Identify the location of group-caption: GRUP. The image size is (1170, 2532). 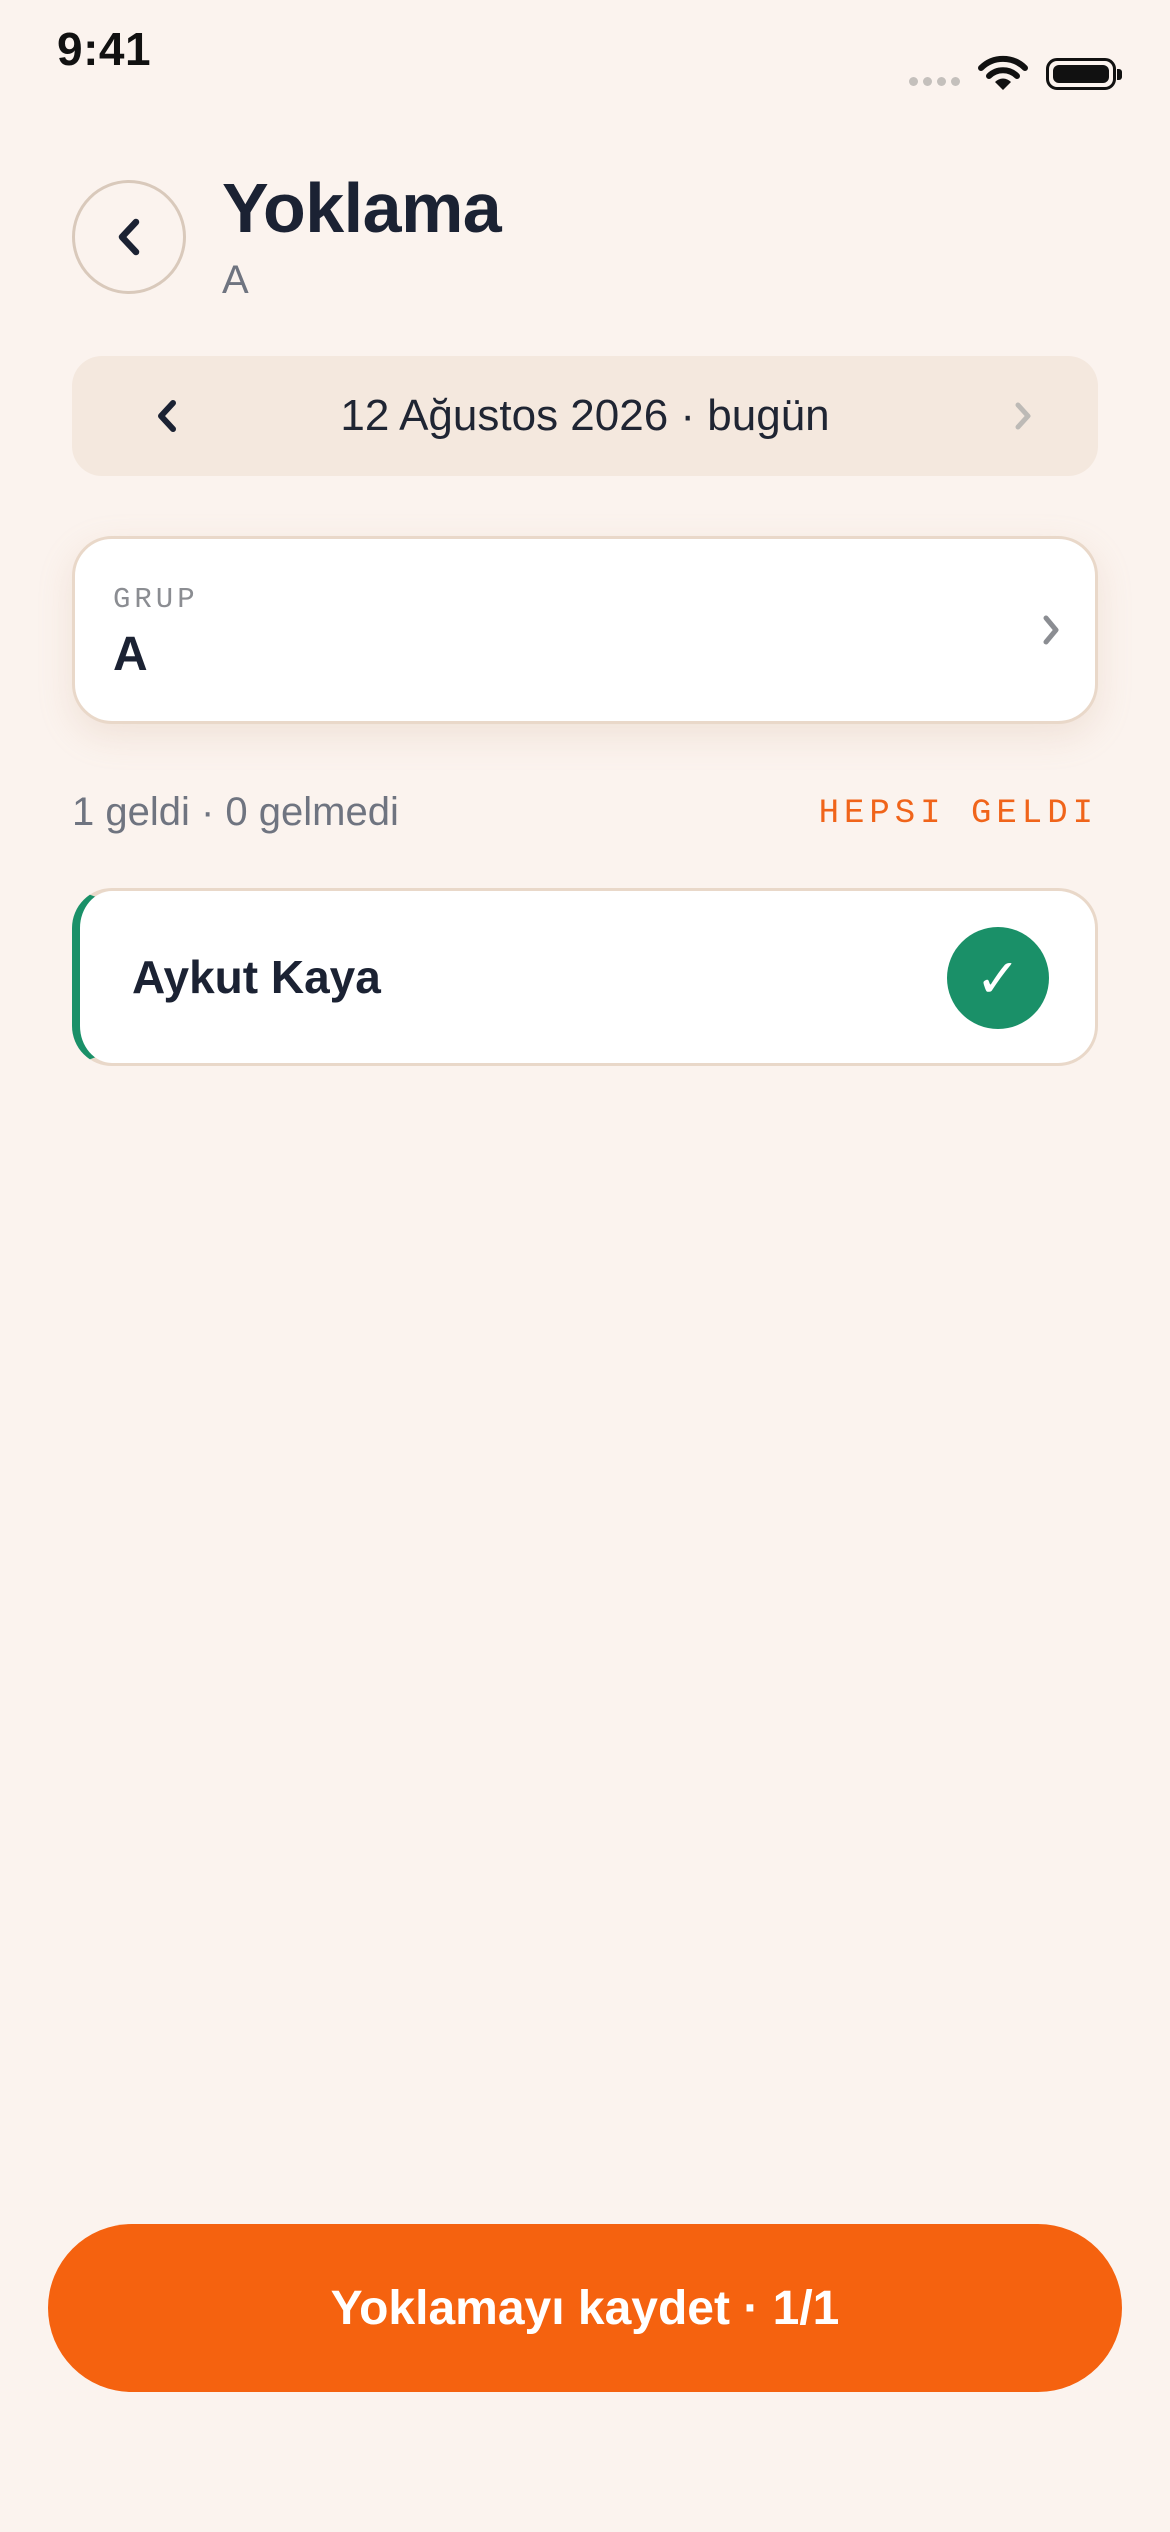
(156, 599).